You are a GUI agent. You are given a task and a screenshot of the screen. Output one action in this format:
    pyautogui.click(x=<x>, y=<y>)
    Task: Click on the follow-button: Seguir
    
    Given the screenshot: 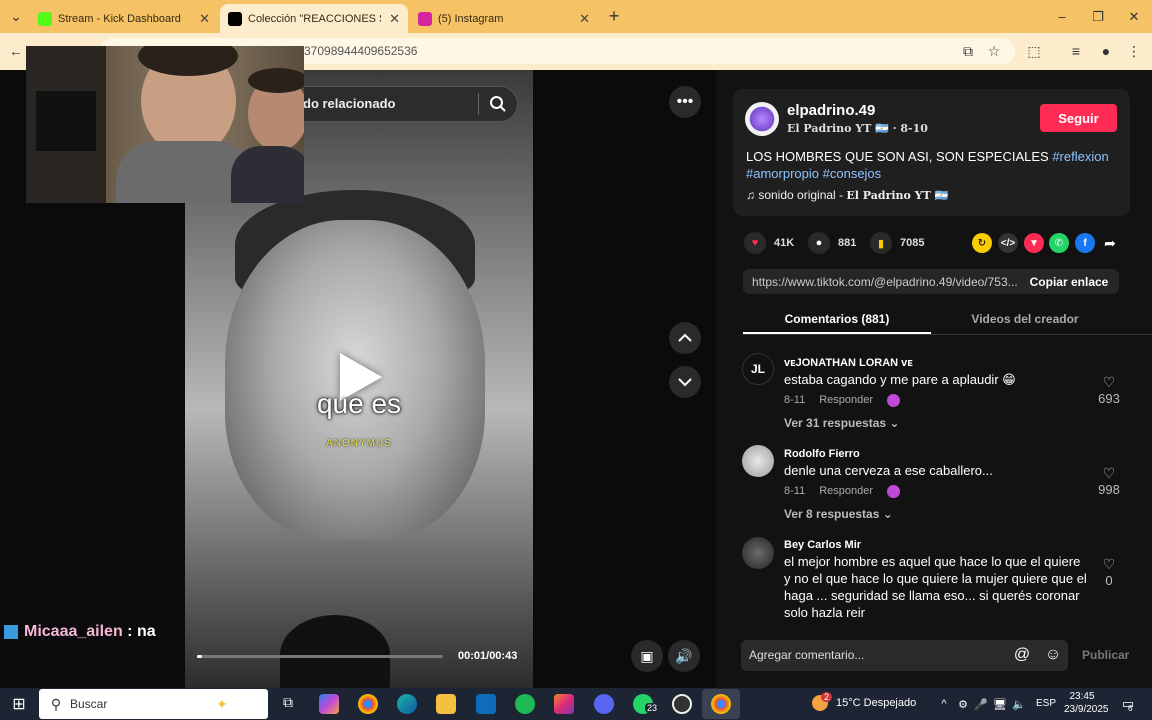 What is the action you would take?
    pyautogui.click(x=1078, y=118)
    